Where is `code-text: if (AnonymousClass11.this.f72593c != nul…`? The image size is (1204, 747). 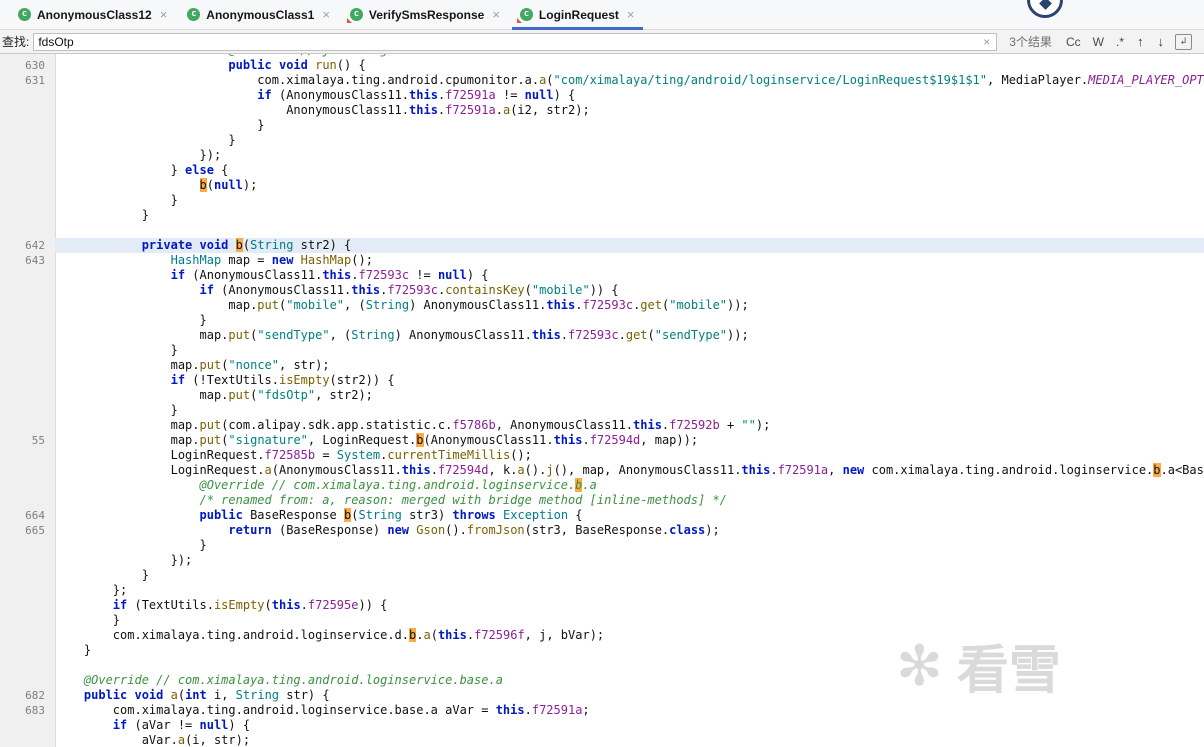
code-text: if (AnonymousClass11.this.f72593c != nul… is located at coordinates (629, 275).